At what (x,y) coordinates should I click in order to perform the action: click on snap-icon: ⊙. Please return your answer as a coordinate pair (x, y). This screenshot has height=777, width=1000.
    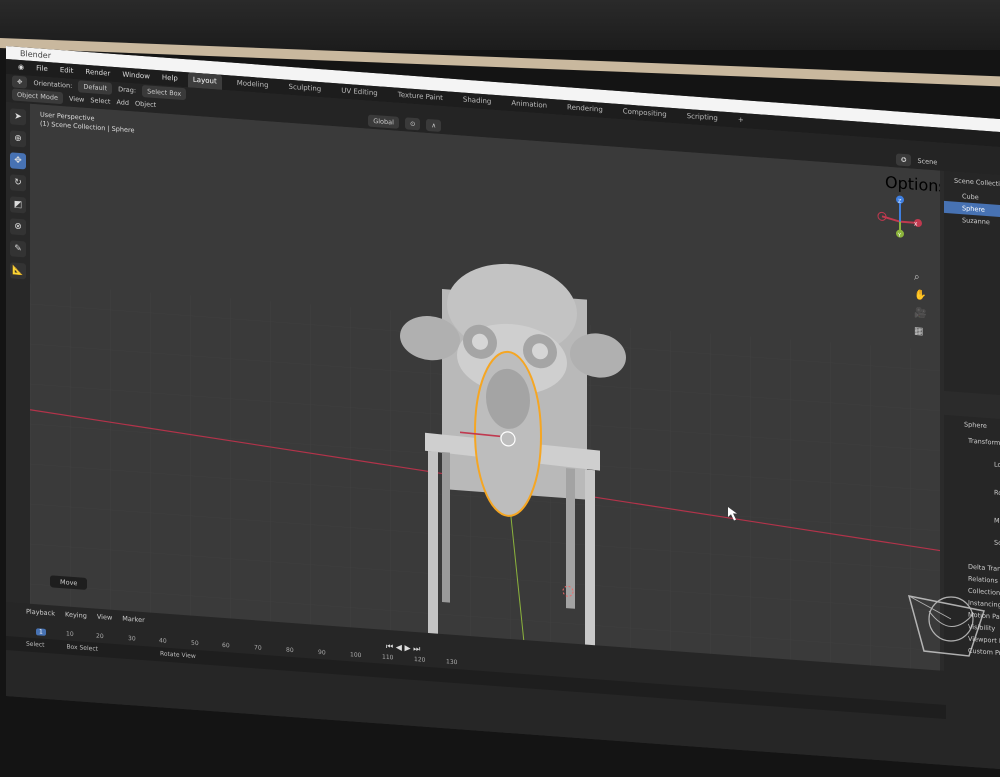
    Looking at the image, I should click on (412, 124).